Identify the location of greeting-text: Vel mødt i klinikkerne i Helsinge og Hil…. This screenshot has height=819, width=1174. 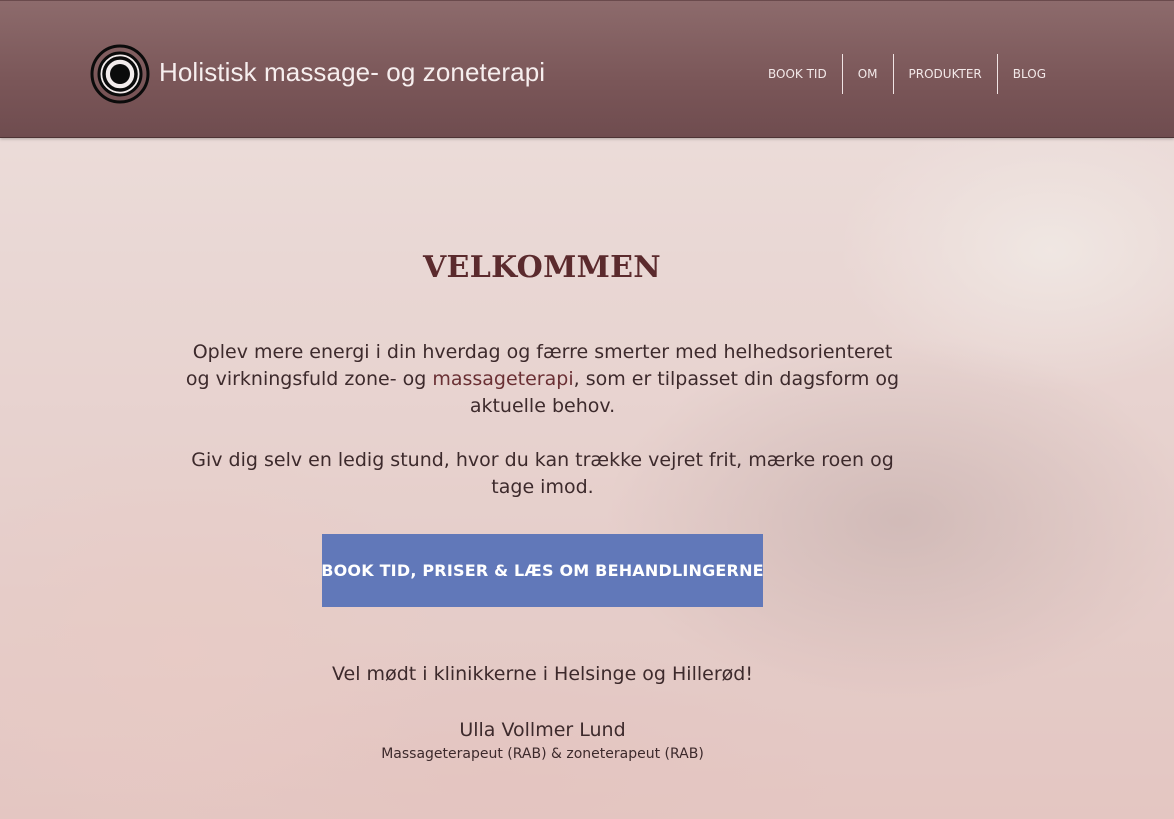
(542, 674).